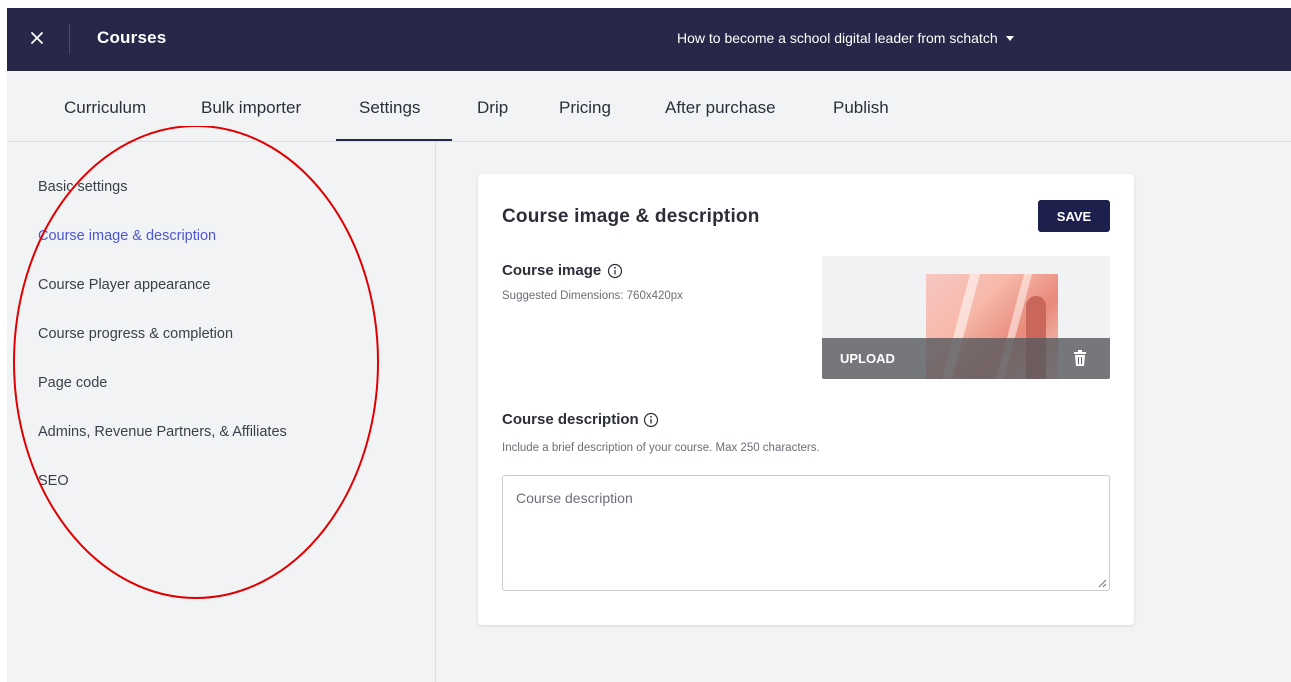 Image resolution: width=1291 pixels, height=682 pixels. I want to click on tab-drip: Drip, so click(492, 108).